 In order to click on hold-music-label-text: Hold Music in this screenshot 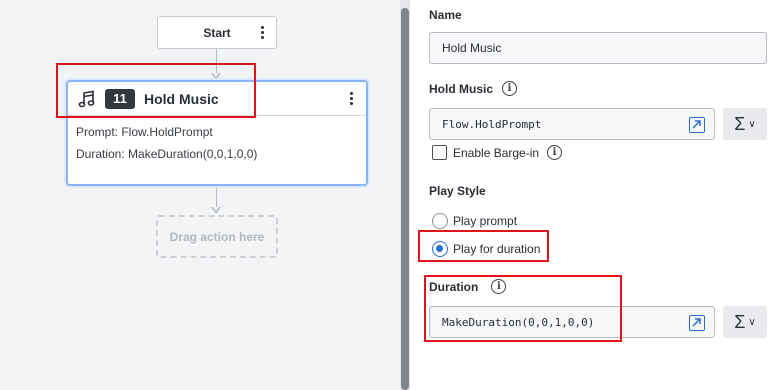, I will do `click(461, 88)`.